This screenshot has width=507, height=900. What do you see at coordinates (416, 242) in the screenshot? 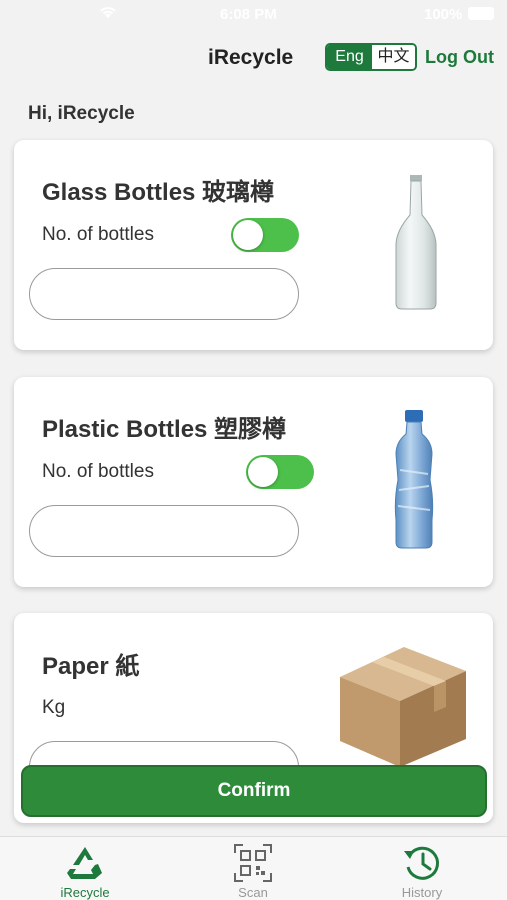
I see `glass-bottle-image` at bounding box center [416, 242].